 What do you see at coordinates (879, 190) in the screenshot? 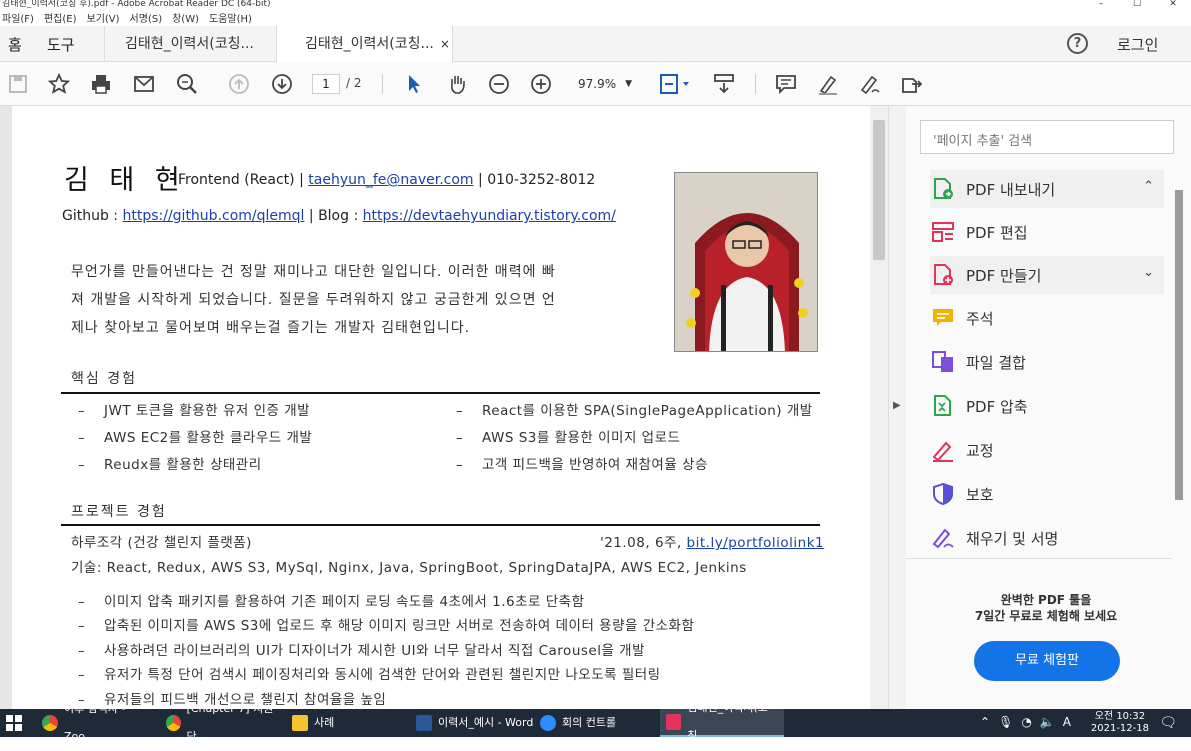
I see `scrollbar-thumb` at bounding box center [879, 190].